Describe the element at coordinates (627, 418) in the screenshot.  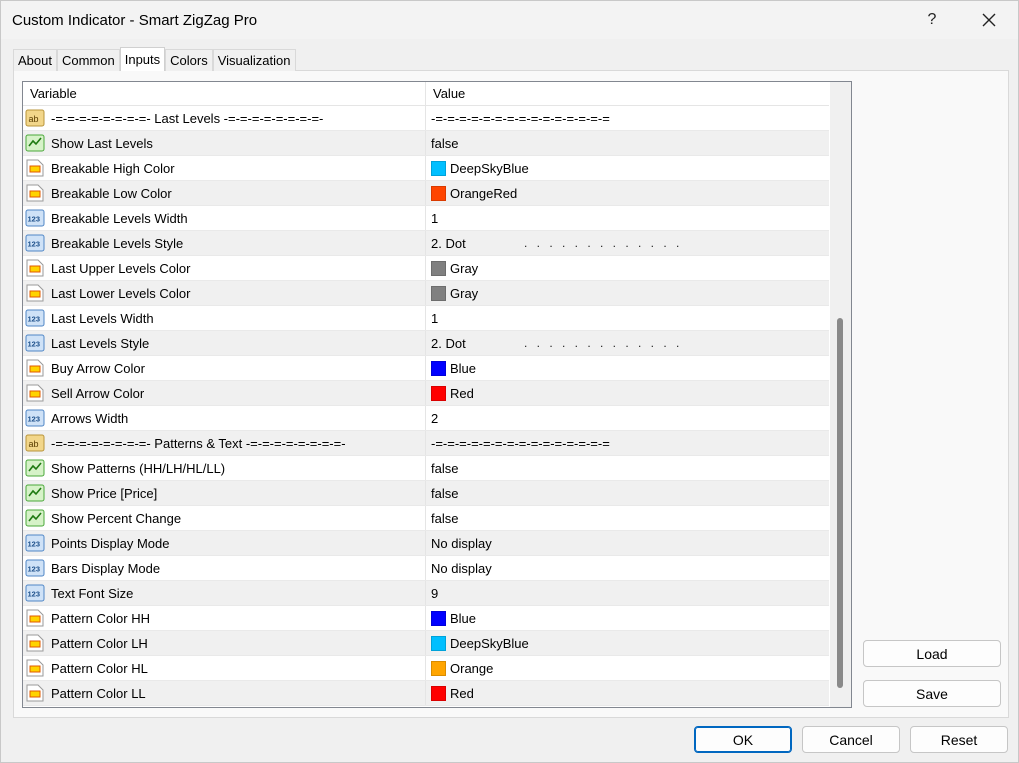
I see `value-cell: 2` at that location.